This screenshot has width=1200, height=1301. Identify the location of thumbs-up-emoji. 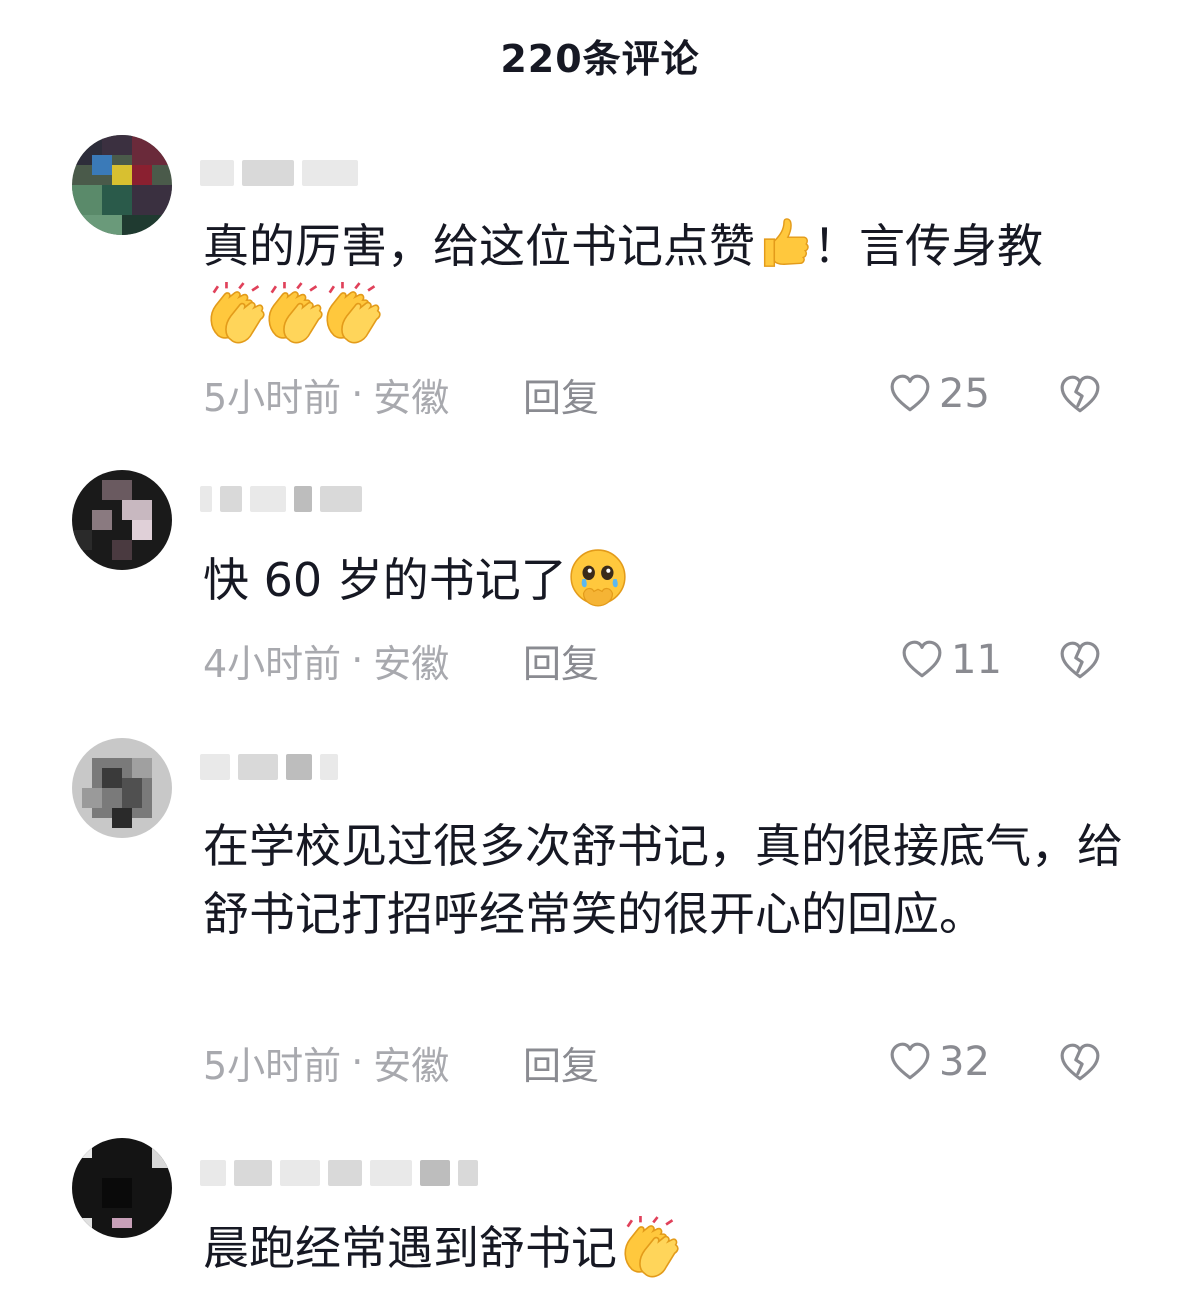
(784, 243).